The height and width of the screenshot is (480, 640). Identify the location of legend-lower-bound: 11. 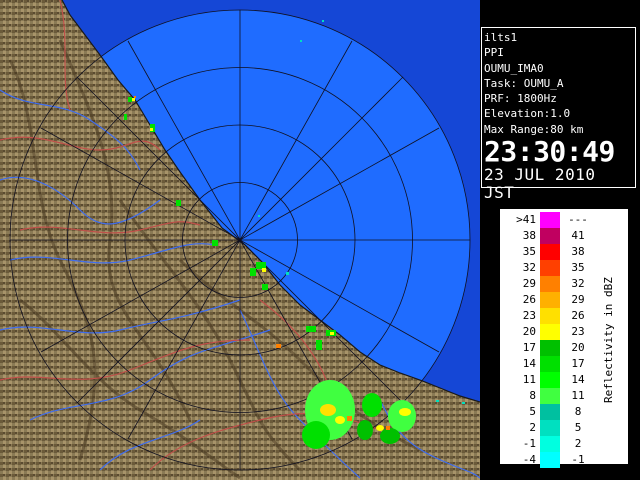
(529, 379).